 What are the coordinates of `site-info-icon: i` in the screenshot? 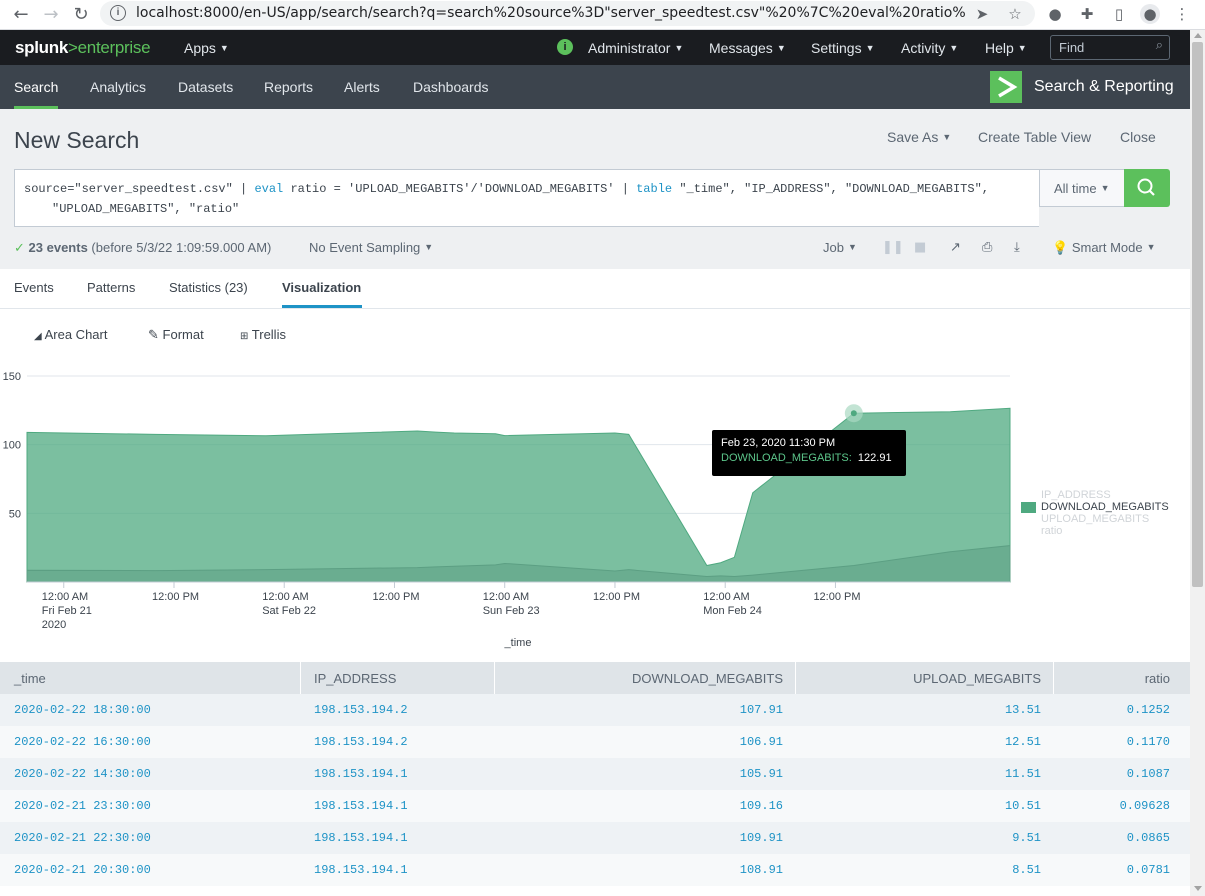 It's located at (118, 13).